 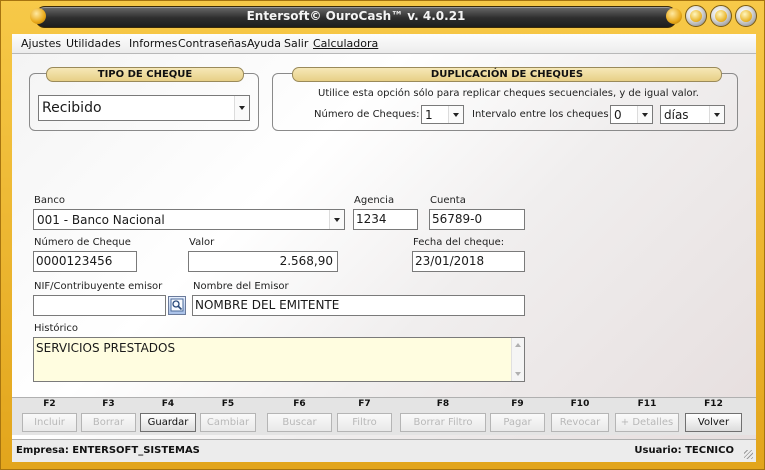 What do you see at coordinates (264, 43) in the screenshot?
I see `menu-ayuda: Ayuda` at bounding box center [264, 43].